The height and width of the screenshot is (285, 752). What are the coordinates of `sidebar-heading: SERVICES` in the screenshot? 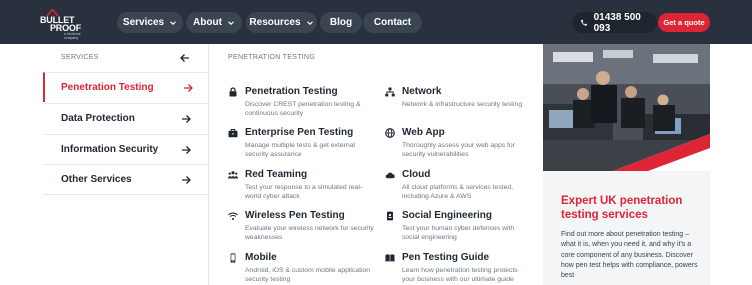 It's located at (80, 57).